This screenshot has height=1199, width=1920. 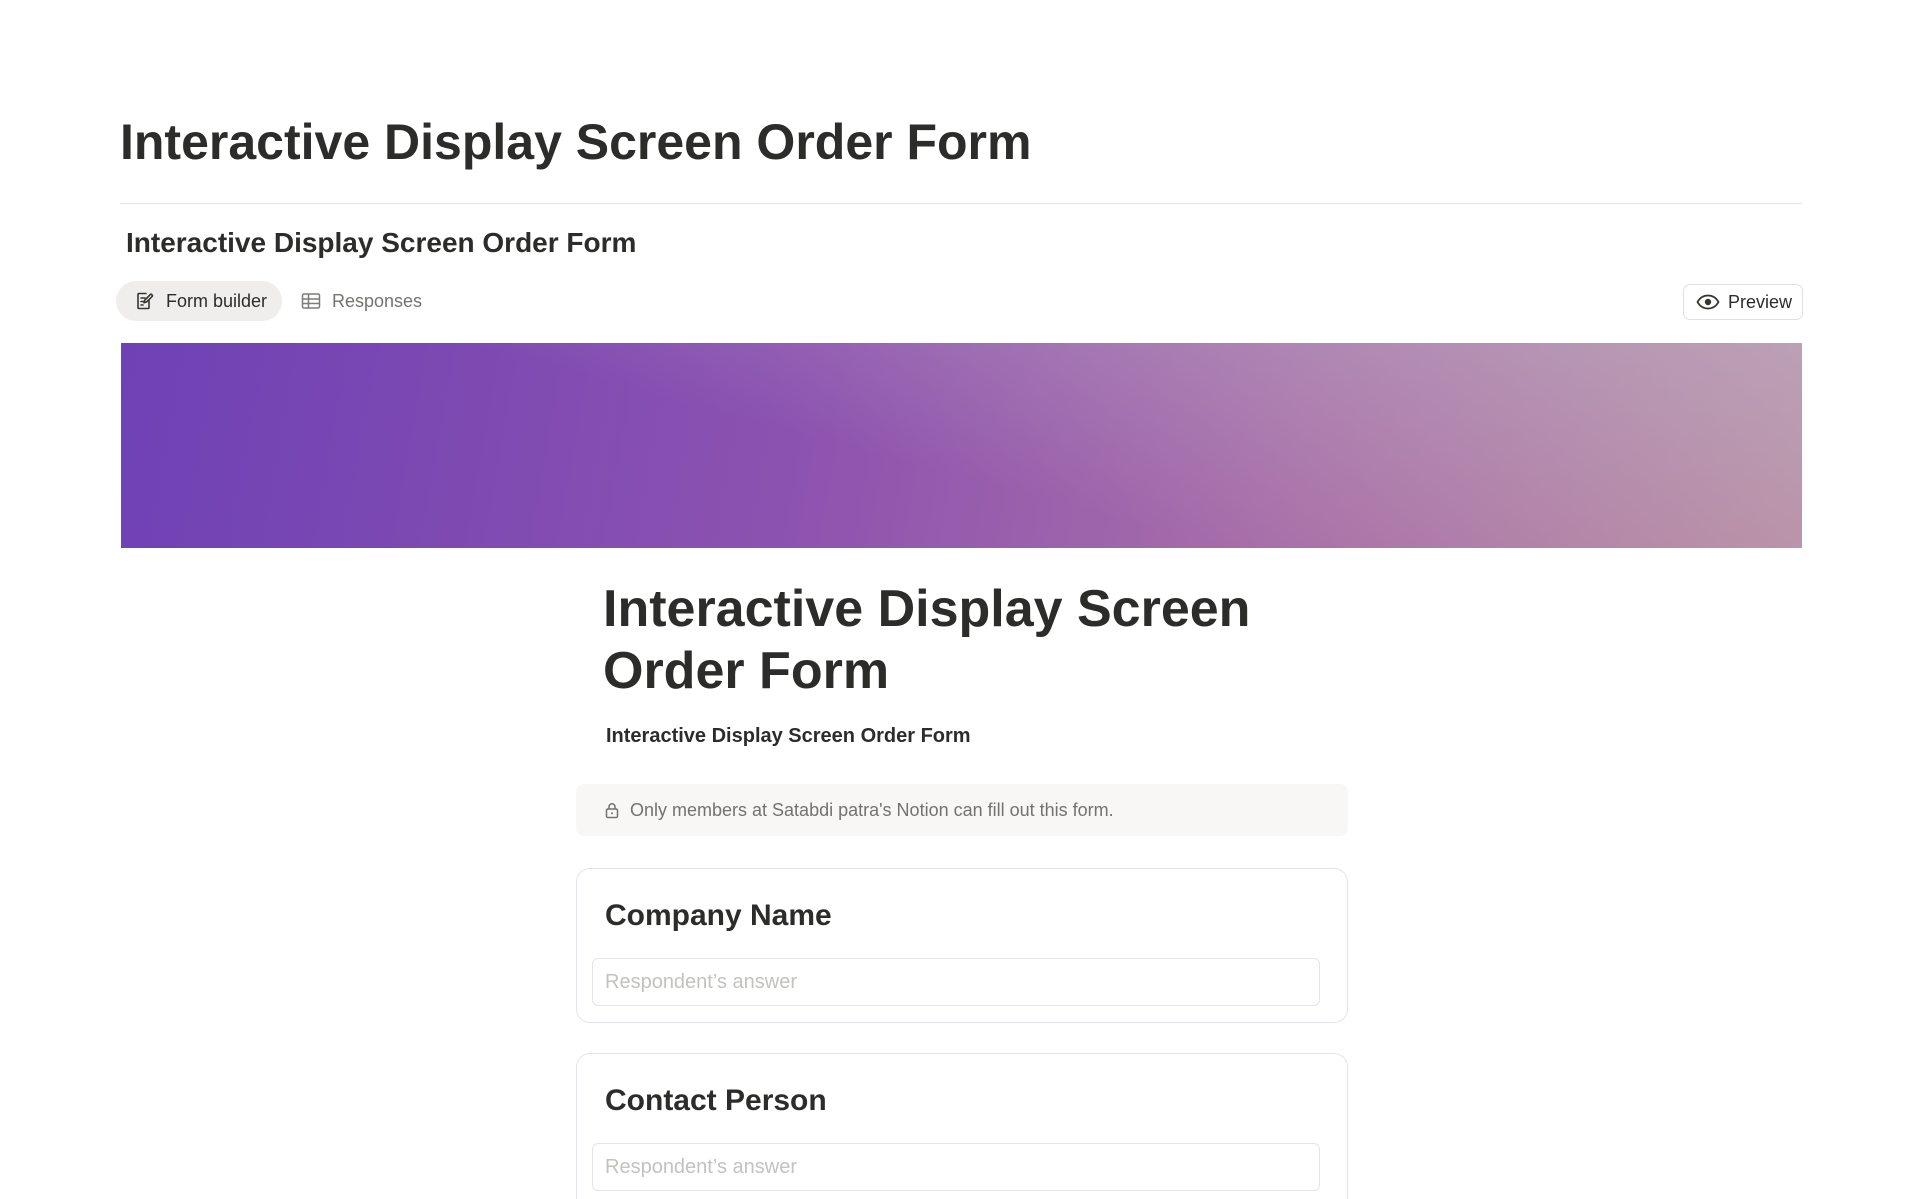 What do you see at coordinates (1760, 301) in the screenshot?
I see `preview-button-label: Preview` at bounding box center [1760, 301].